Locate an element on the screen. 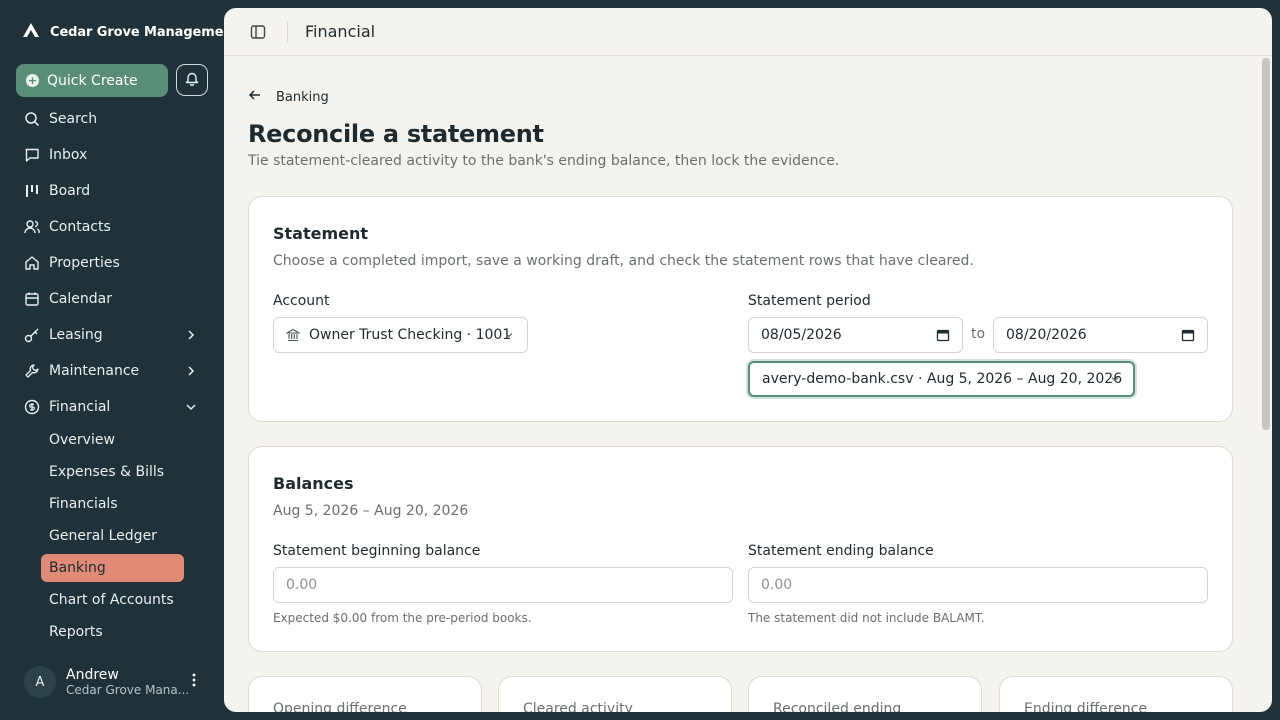 The image size is (1280, 720). sidebar-item-overview: Overview is located at coordinates (112, 440).